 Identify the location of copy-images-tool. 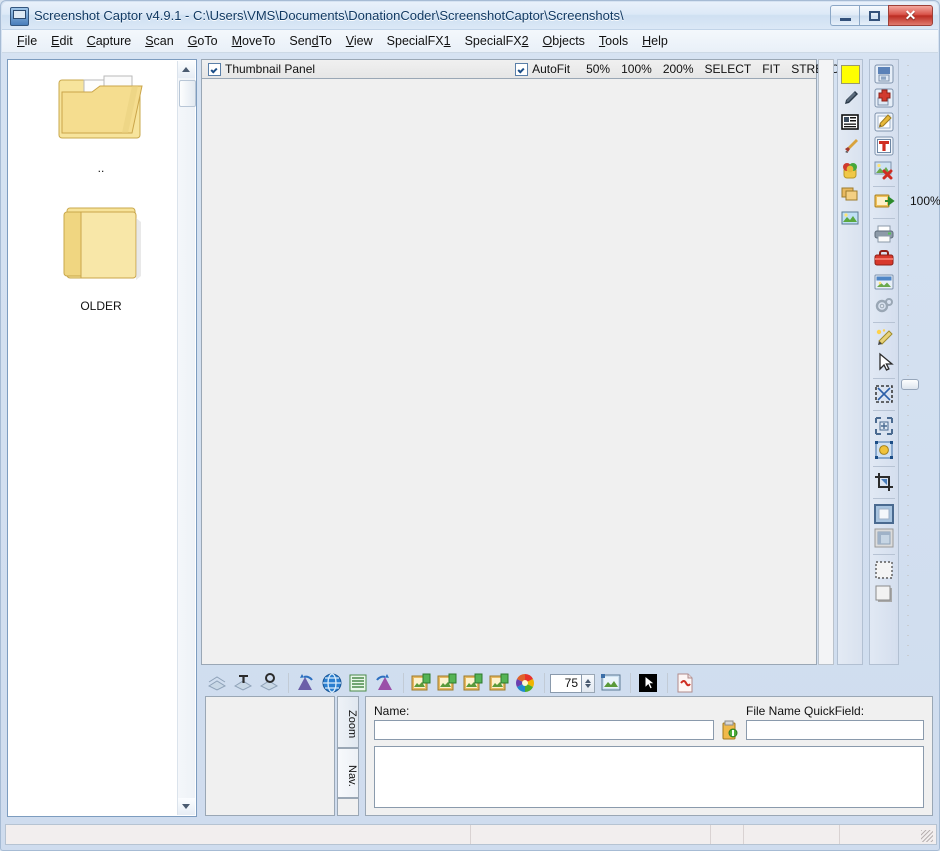
(850, 194).